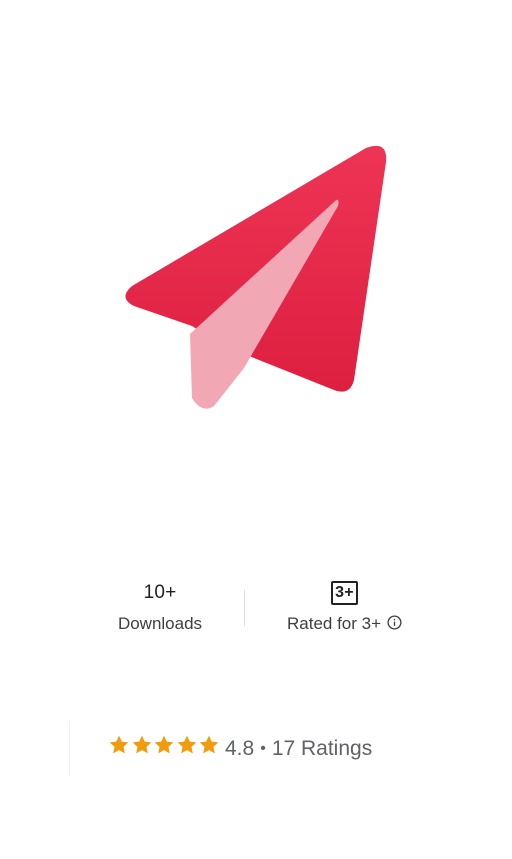  What do you see at coordinates (240, 748) in the screenshot?
I see `rating-score: 4.8` at bounding box center [240, 748].